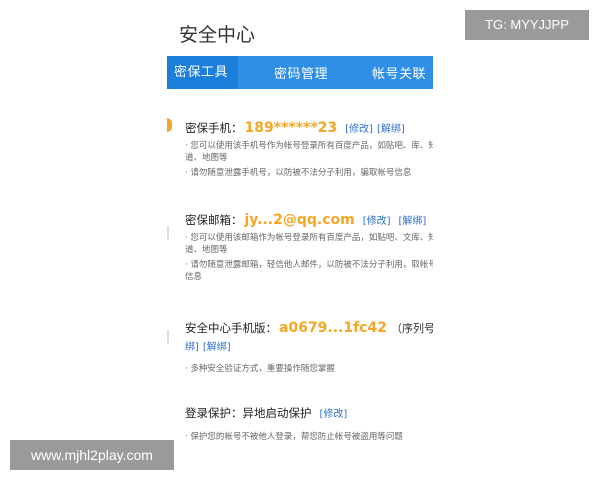  I want to click on app-serial-suffix: （序列号）, so click(411, 328).